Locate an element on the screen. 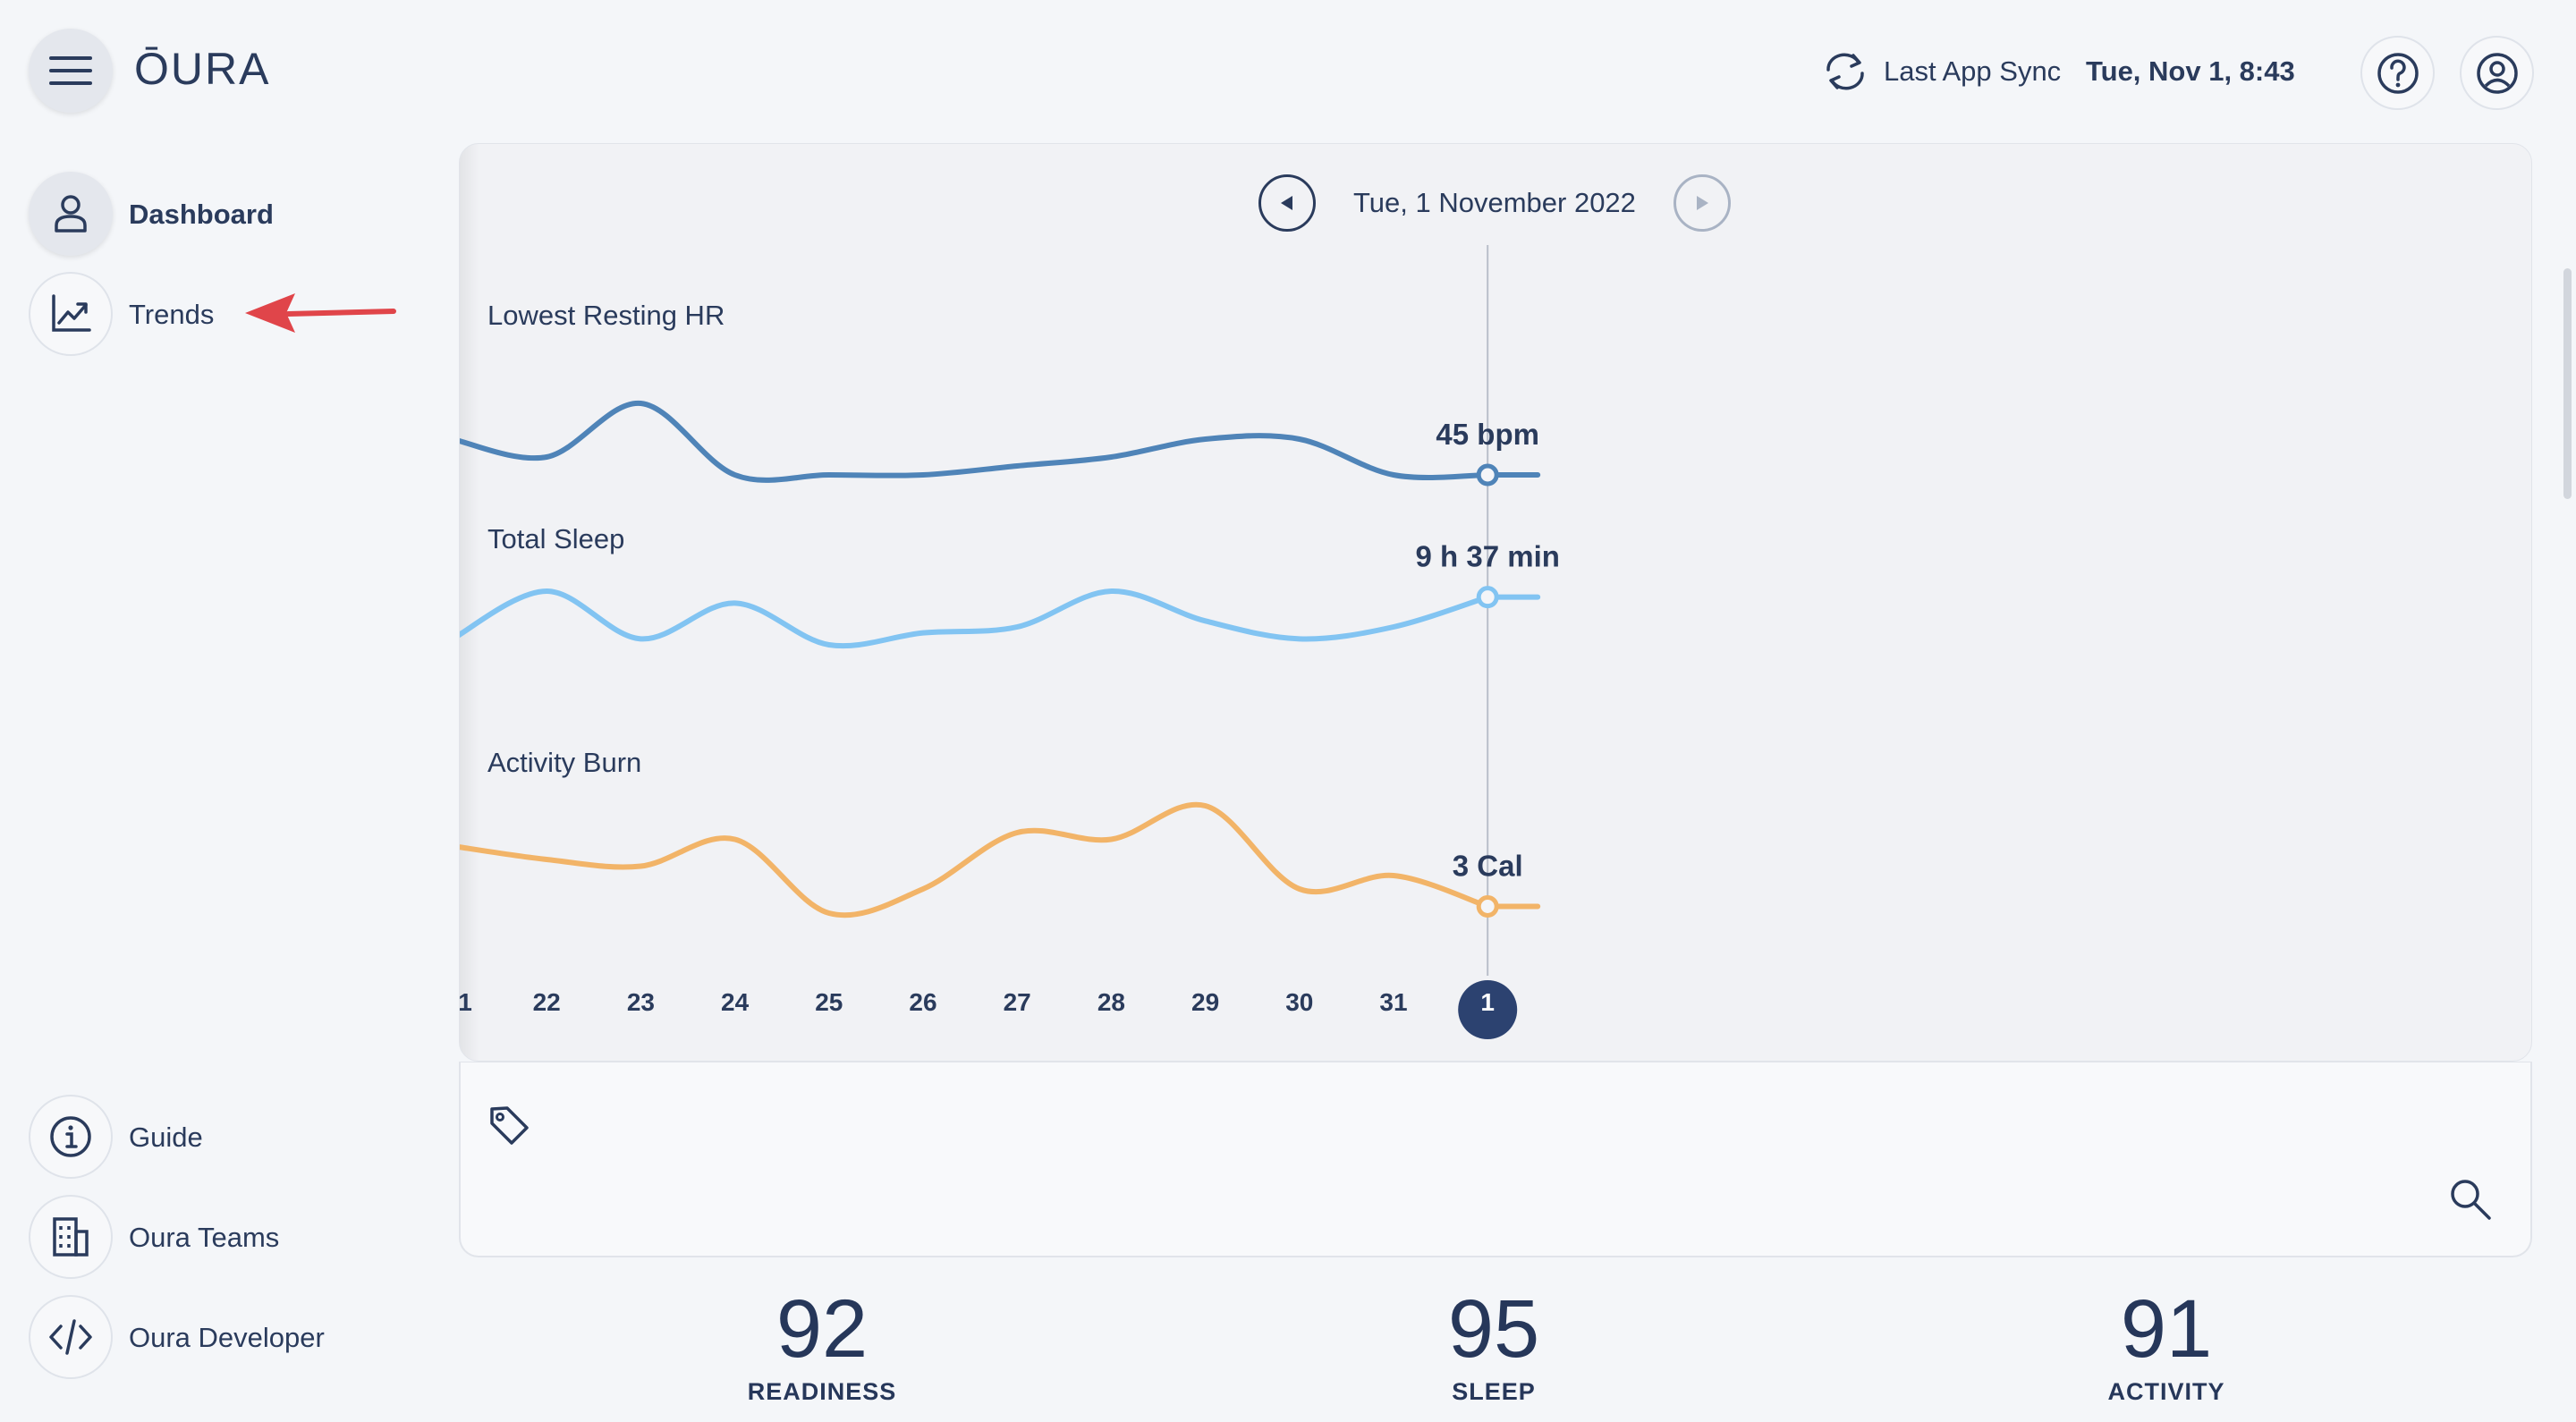  x-tick-label: 28 is located at coordinates (1111, 1002).